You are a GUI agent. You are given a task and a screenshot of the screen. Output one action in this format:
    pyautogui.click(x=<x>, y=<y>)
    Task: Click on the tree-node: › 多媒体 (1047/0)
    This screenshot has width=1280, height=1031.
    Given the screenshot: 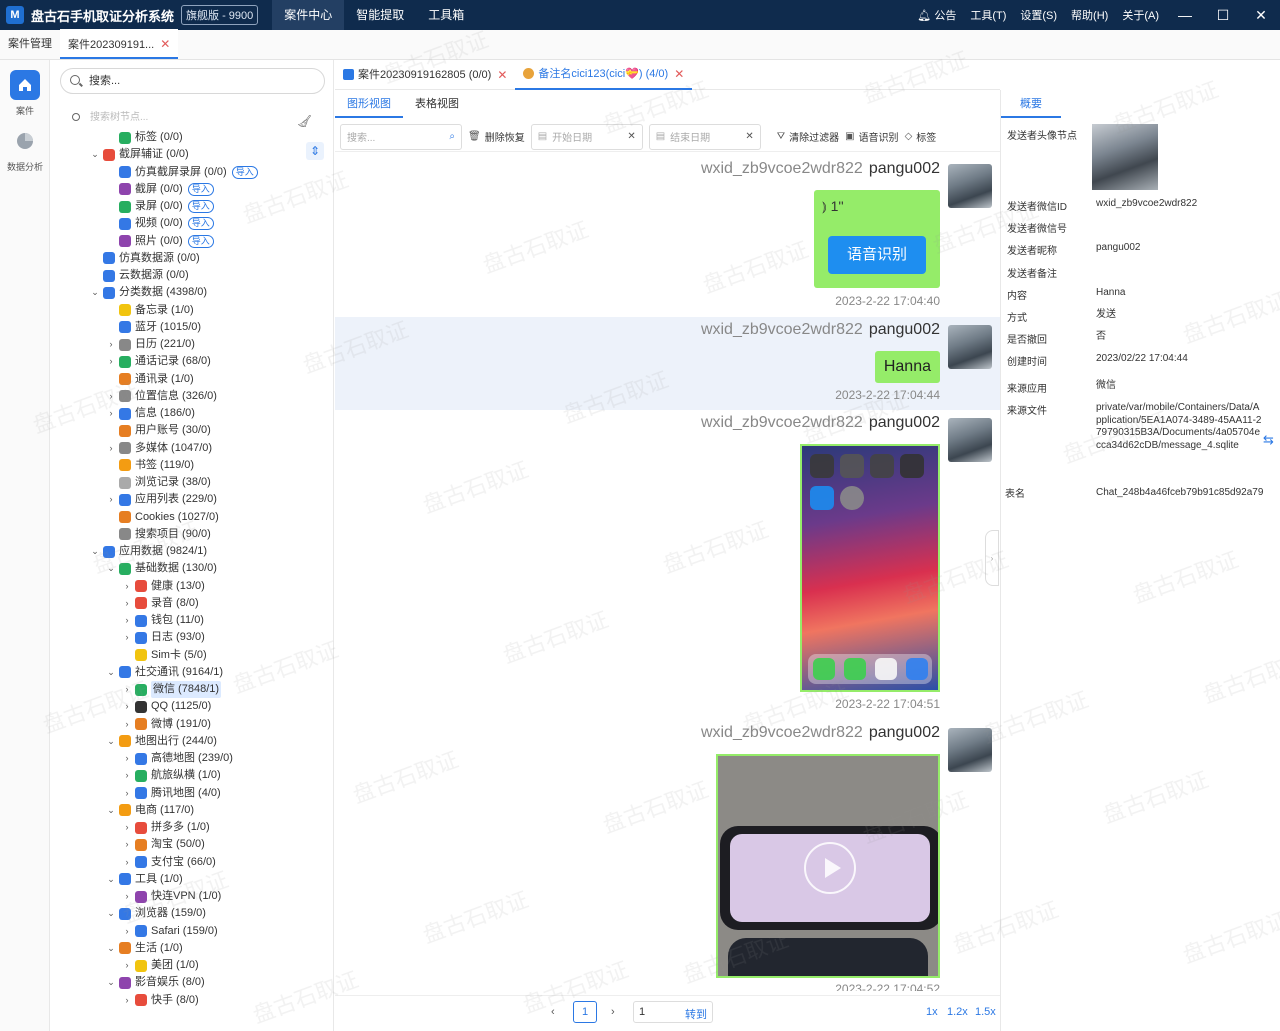 What is the action you would take?
    pyautogui.click(x=159, y=448)
    